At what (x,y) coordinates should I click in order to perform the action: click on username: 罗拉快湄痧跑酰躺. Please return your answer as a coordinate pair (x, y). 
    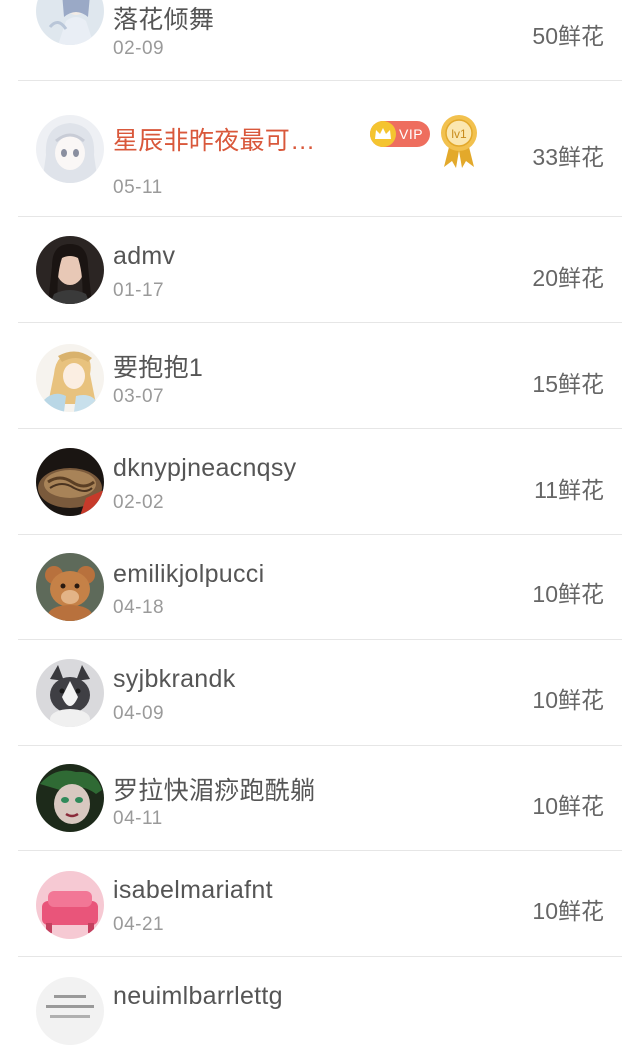
    Looking at the image, I should click on (214, 791).